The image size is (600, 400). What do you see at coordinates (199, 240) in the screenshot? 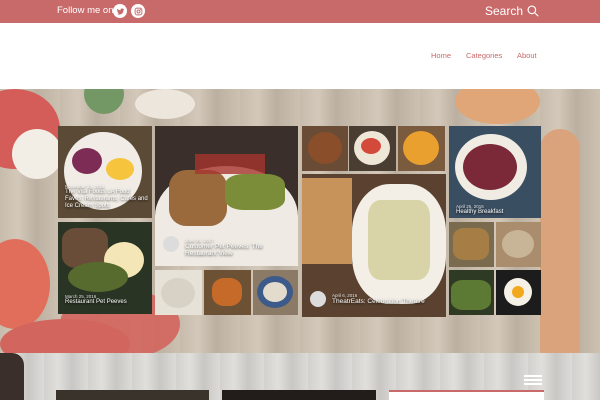
I see `post-date: June 26, 2017` at bounding box center [199, 240].